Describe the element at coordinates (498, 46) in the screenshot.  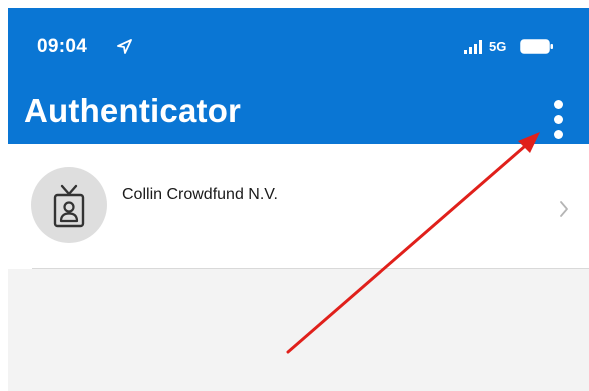
I see `network-type: 5G` at that location.